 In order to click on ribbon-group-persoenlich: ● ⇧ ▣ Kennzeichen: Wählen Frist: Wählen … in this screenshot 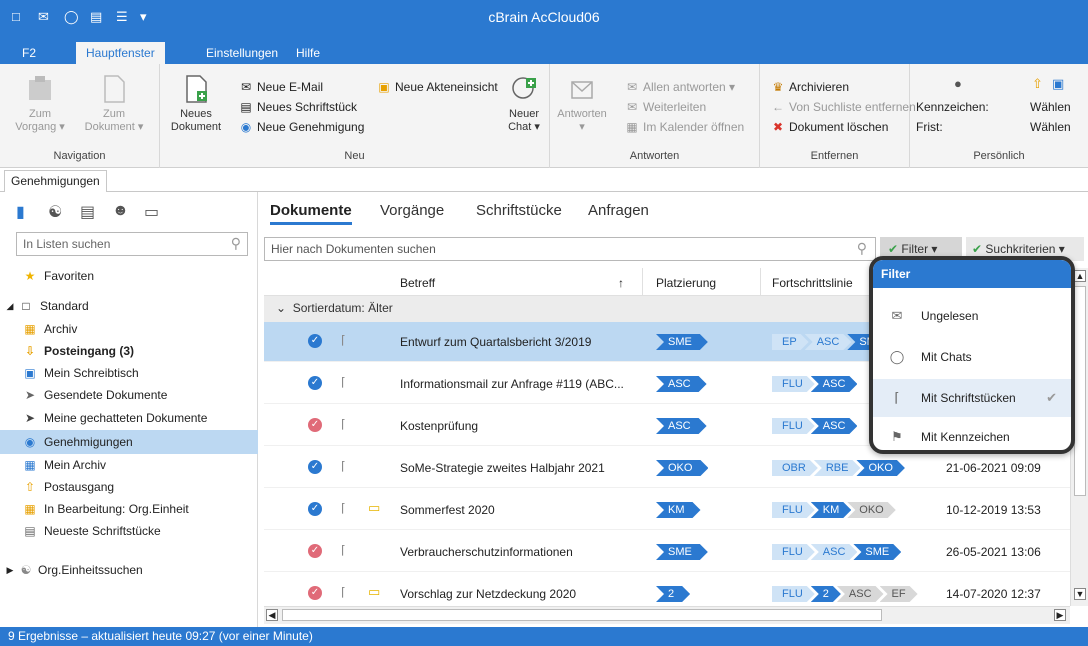, I will do `click(999, 116)`.